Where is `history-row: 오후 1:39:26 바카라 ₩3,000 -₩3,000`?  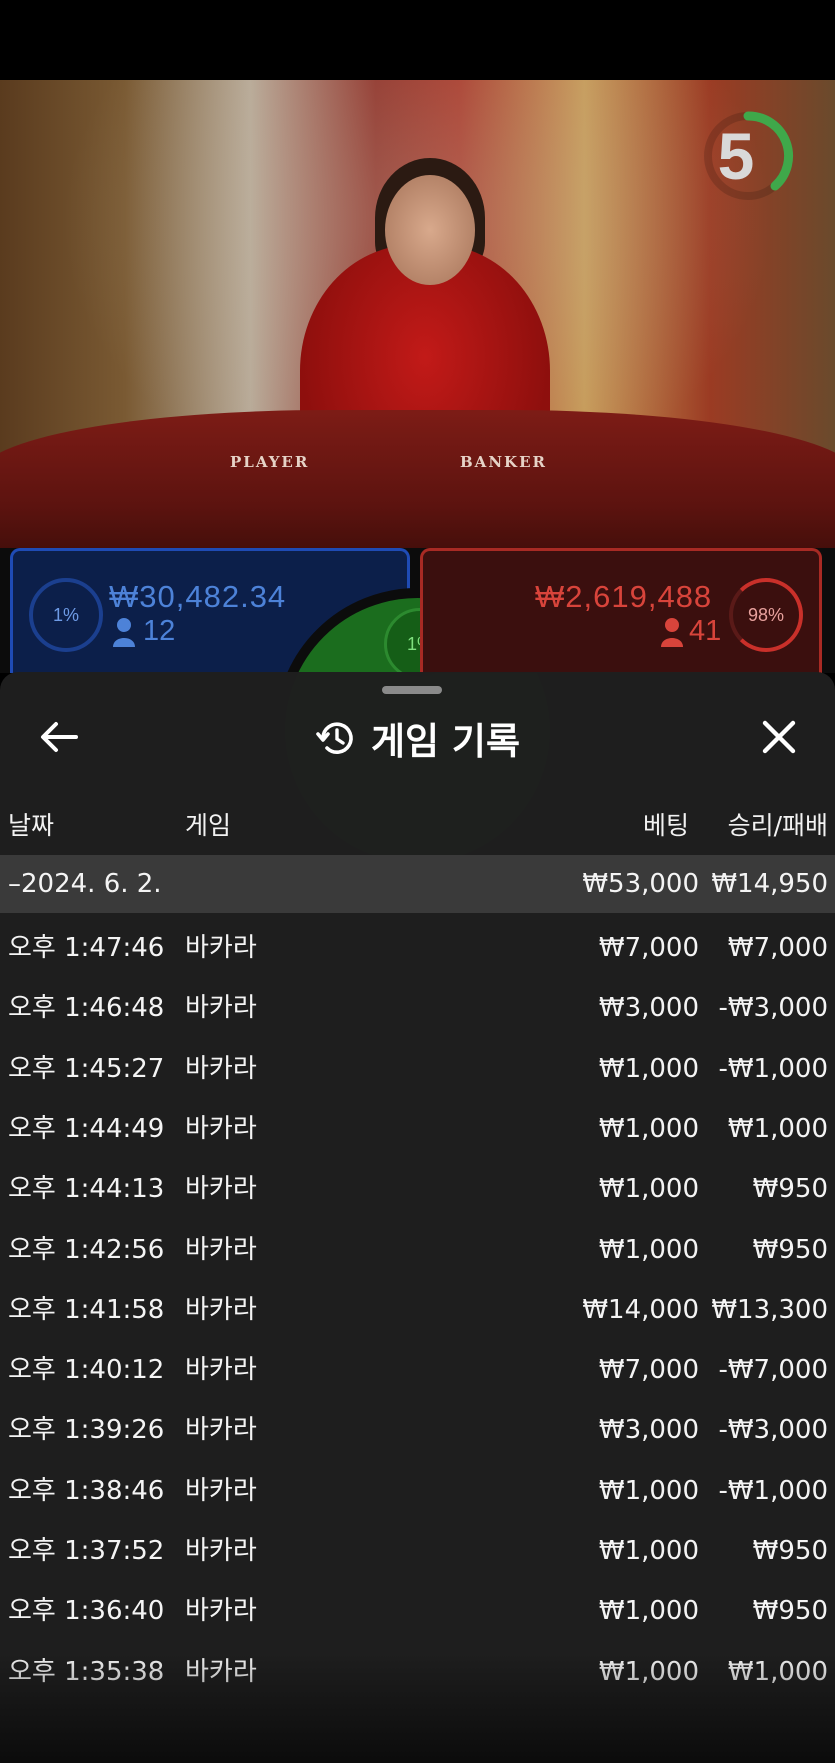 history-row: 오후 1:39:26 바카라 ₩3,000 -₩3,000 is located at coordinates (417, 1430).